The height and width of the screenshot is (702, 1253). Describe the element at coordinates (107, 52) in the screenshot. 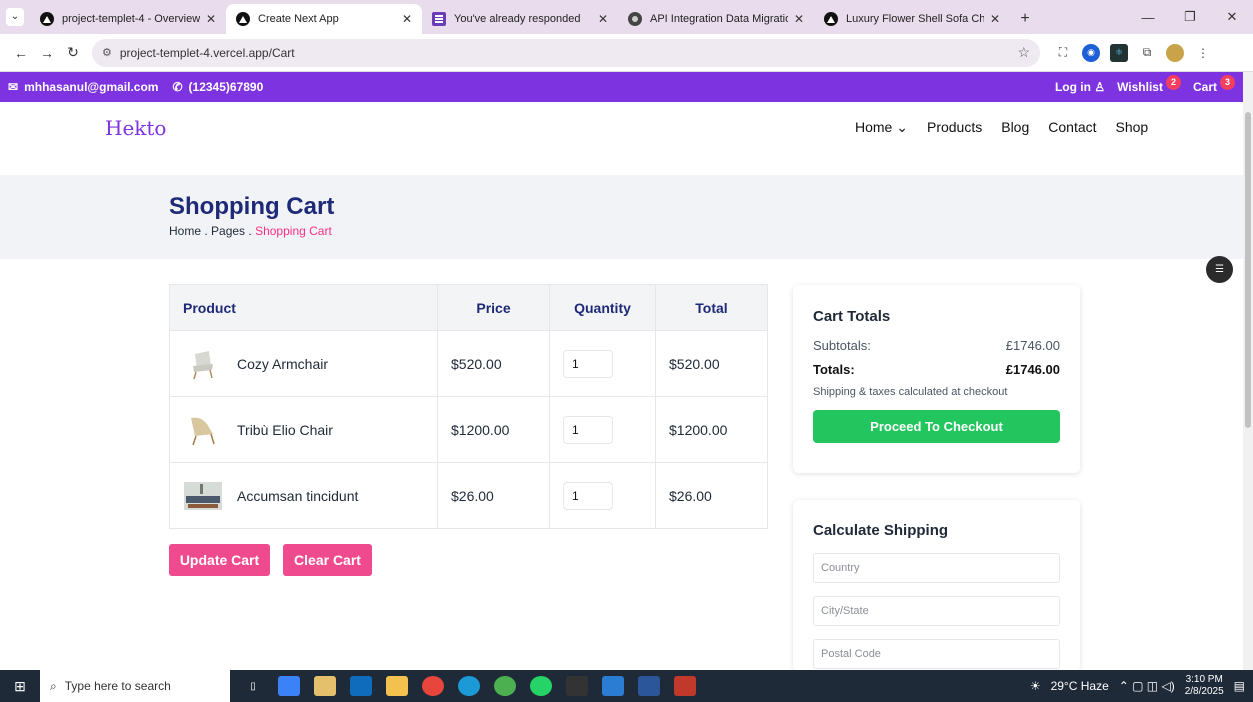

I see `site-info-icon: ⚙` at that location.